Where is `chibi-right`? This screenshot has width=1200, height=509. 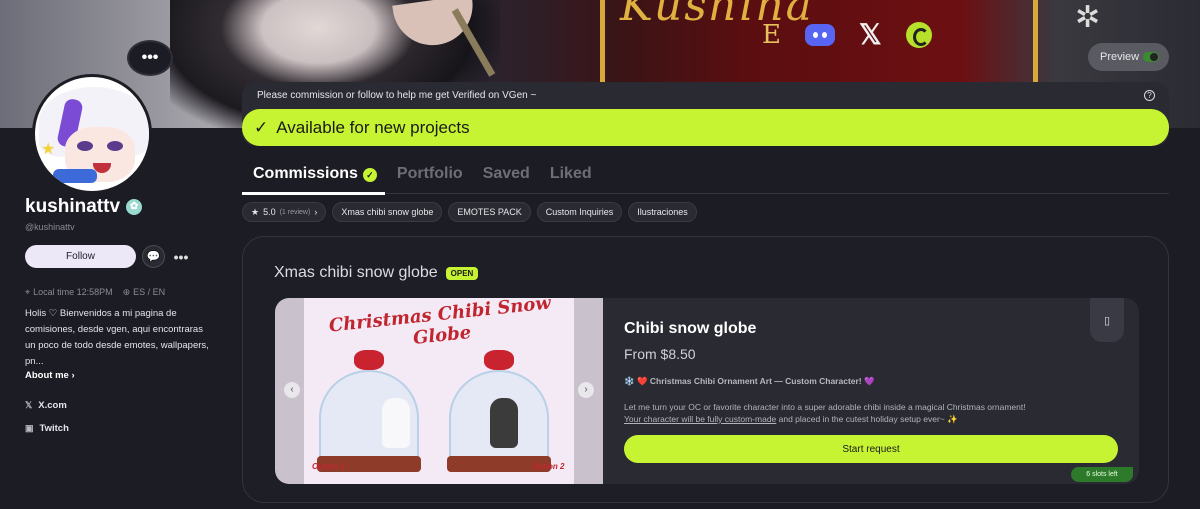 chibi-right is located at coordinates (504, 423).